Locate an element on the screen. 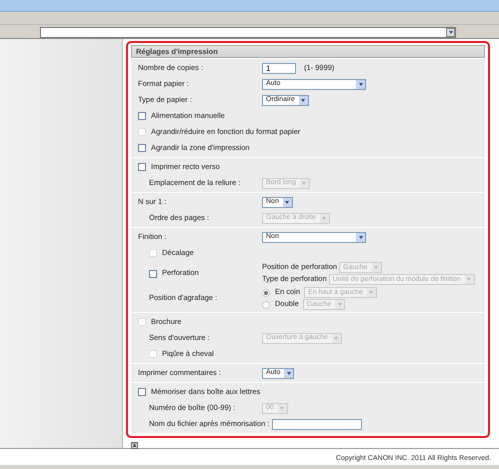  text-field is located at coordinates (317, 424).